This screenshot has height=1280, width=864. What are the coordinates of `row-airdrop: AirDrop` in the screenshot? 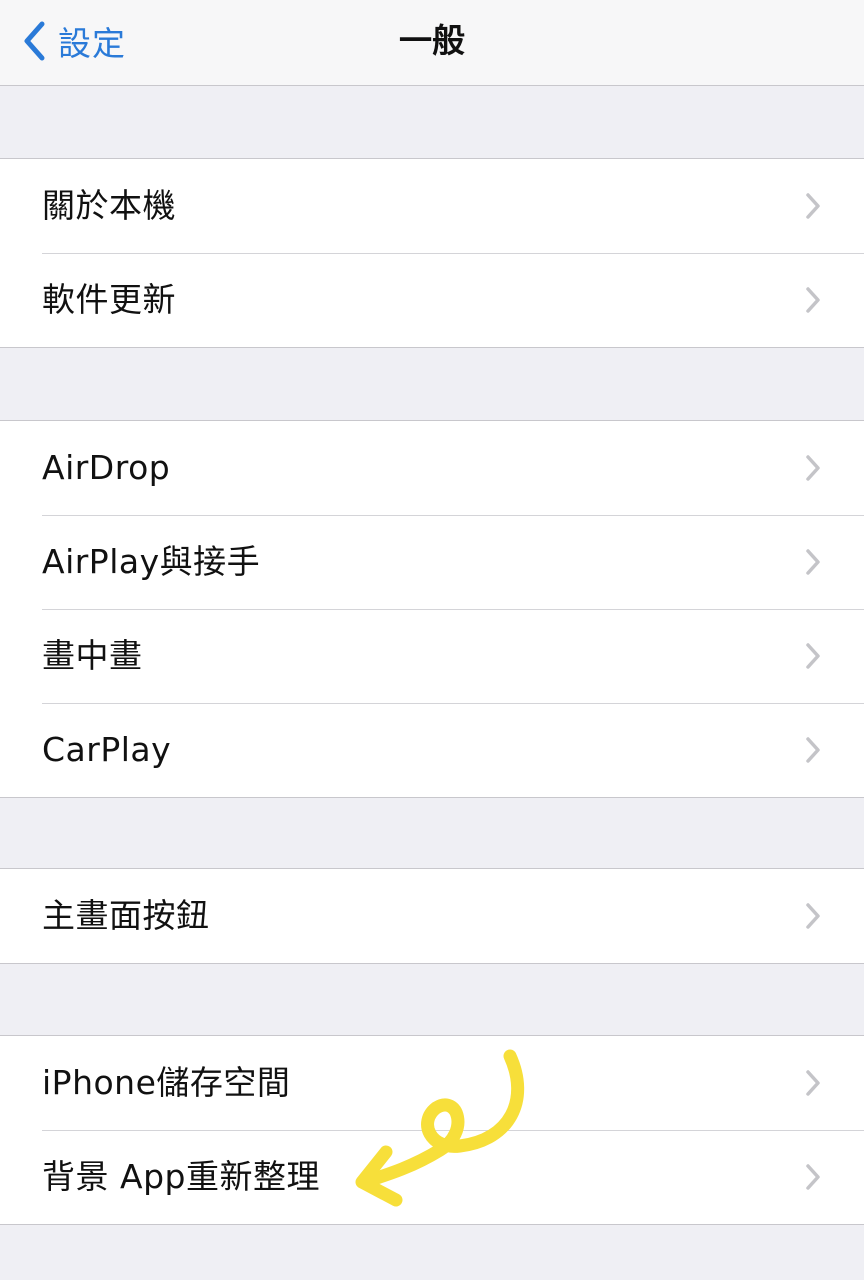 It's located at (432, 468).